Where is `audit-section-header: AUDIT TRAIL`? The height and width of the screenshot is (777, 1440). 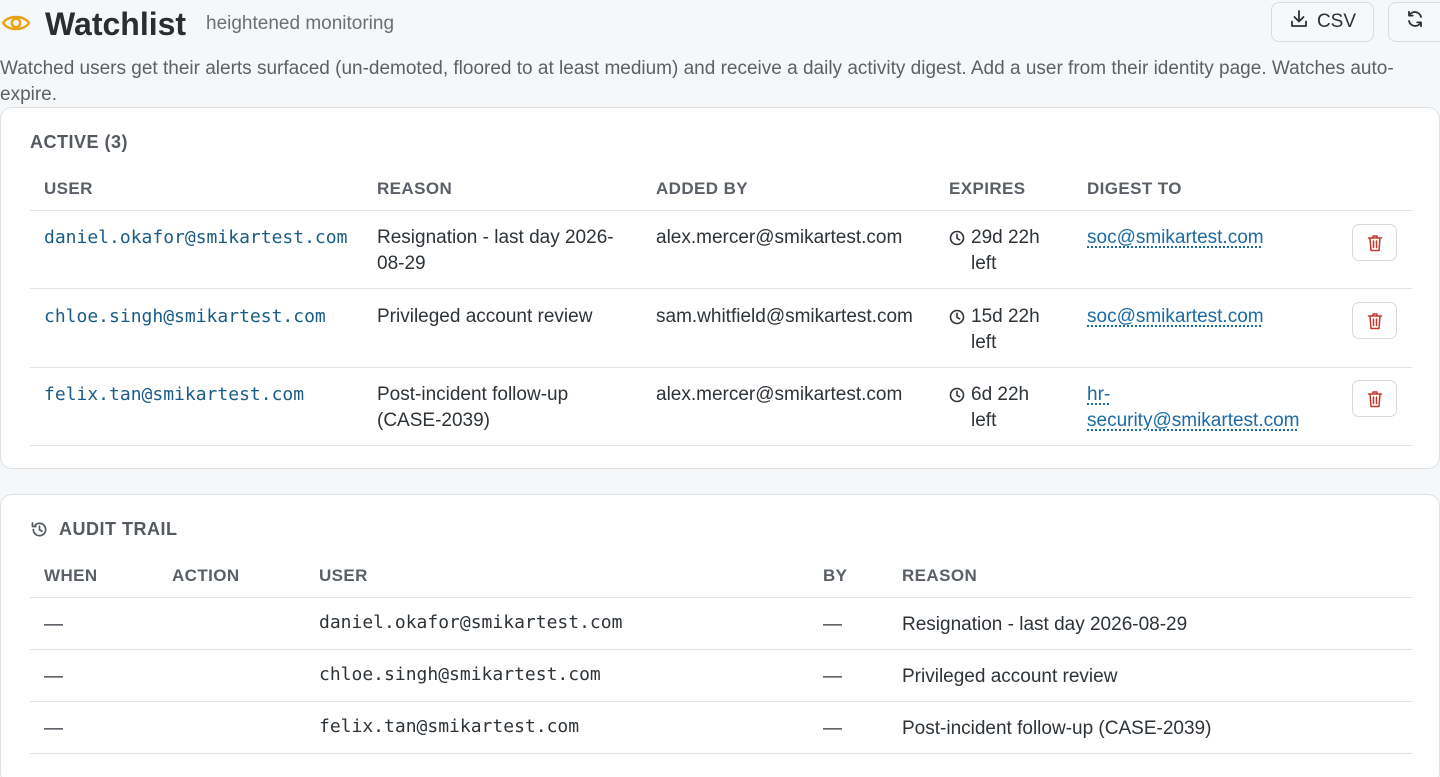
audit-section-header: AUDIT TRAIL is located at coordinates (103, 529).